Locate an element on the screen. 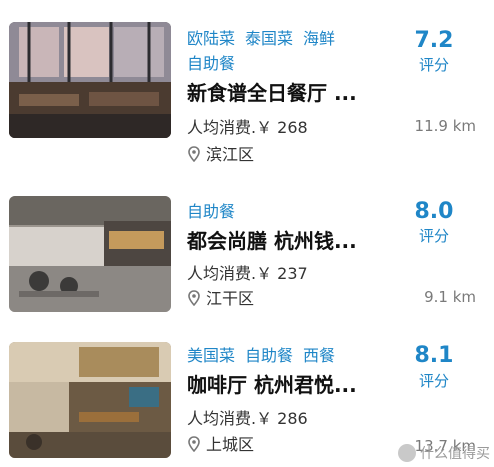 This screenshot has height=467, width=494. cuisine-tags: 美国菜 自助餐 西餐 is located at coordinates (266, 356).